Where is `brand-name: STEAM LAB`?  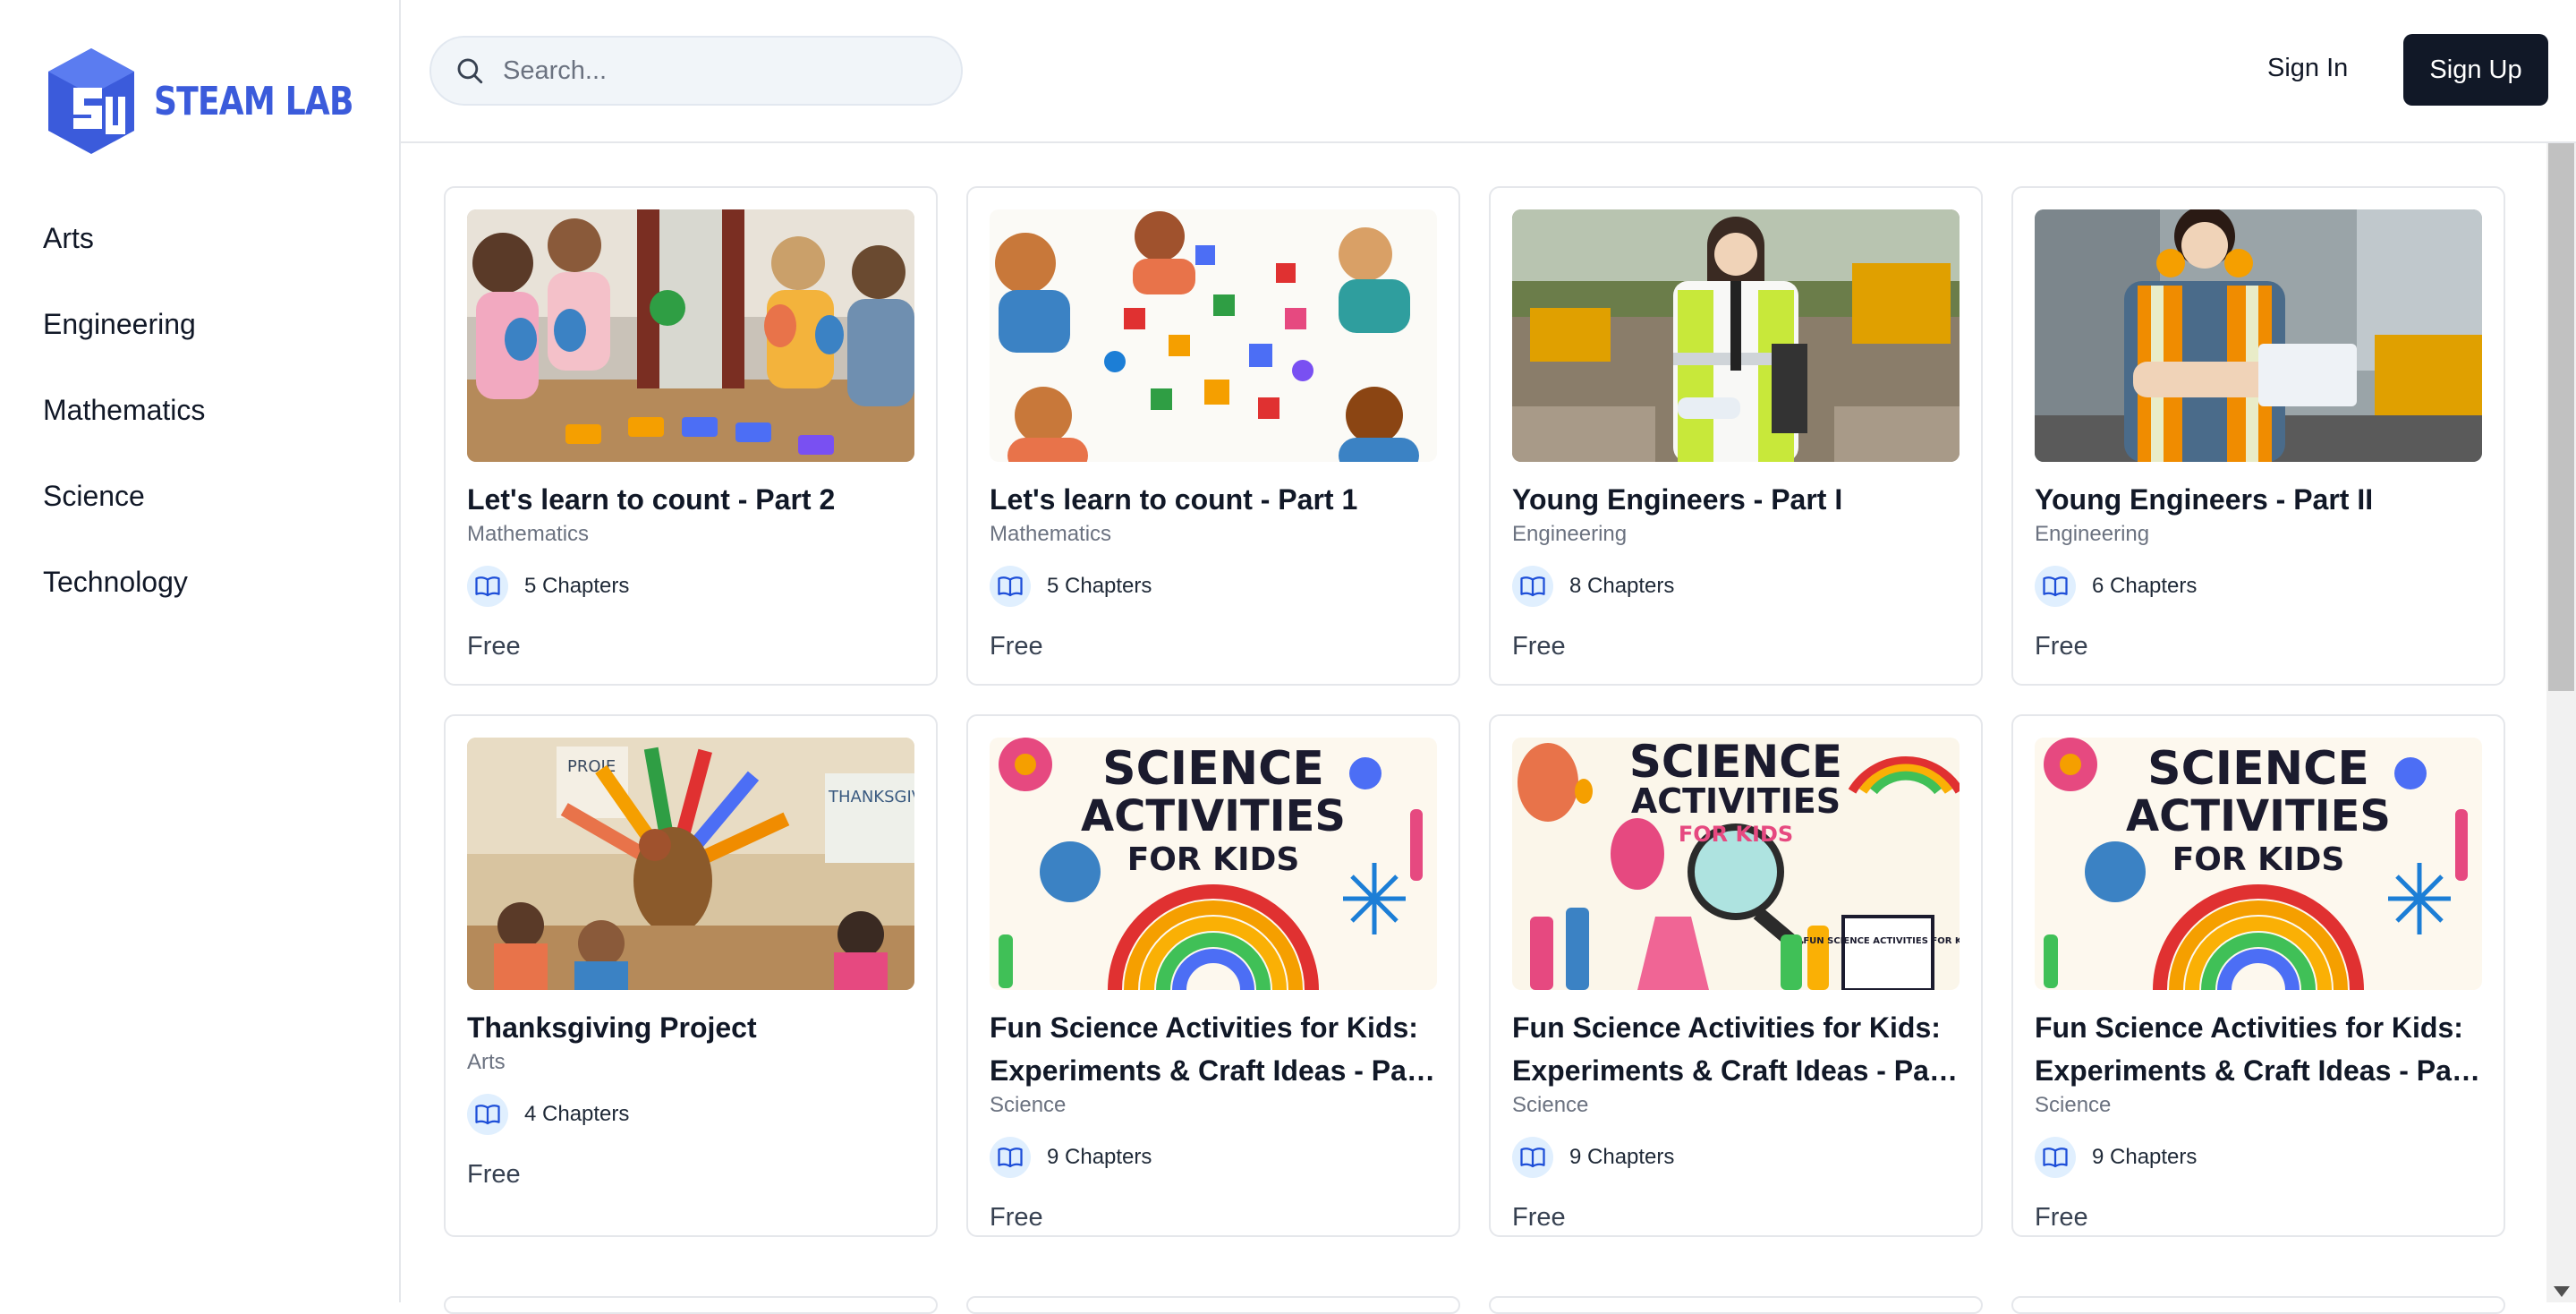
brand-name: STEAM LAB is located at coordinates (253, 101).